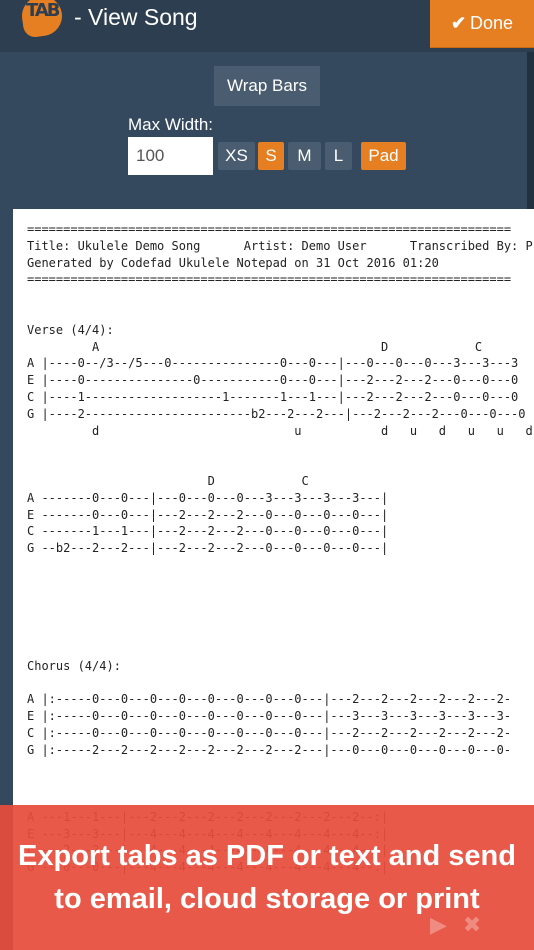  What do you see at coordinates (236, 156) in the screenshot?
I see `size-xs-button: XS` at bounding box center [236, 156].